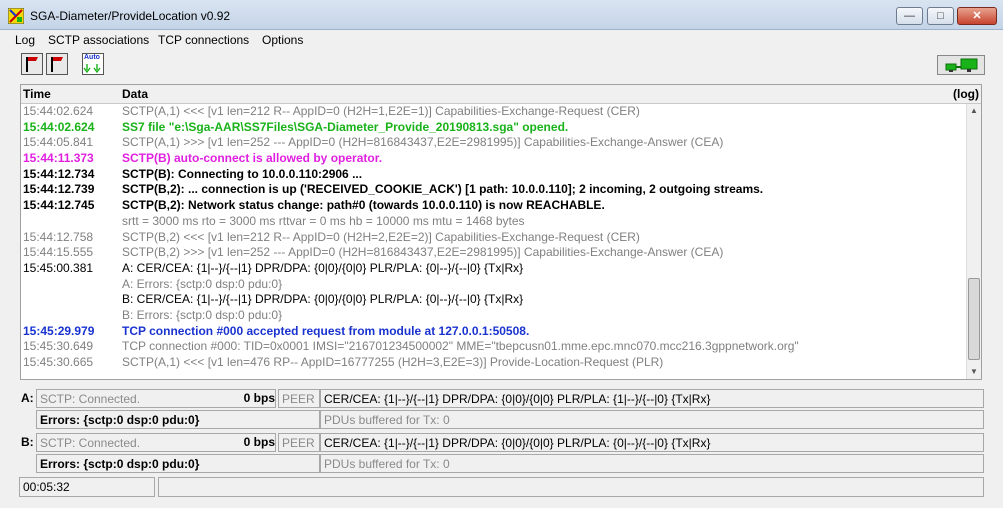  What do you see at coordinates (571, 487) in the screenshot?
I see `status-message` at bounding box center [571, 487].